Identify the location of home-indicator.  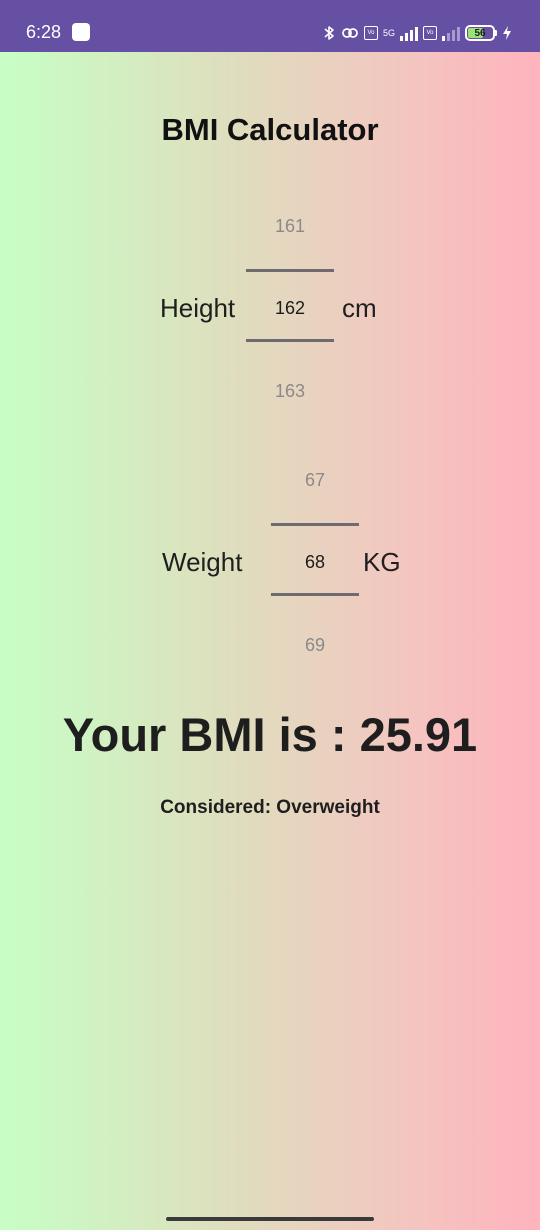
(270, 1219).